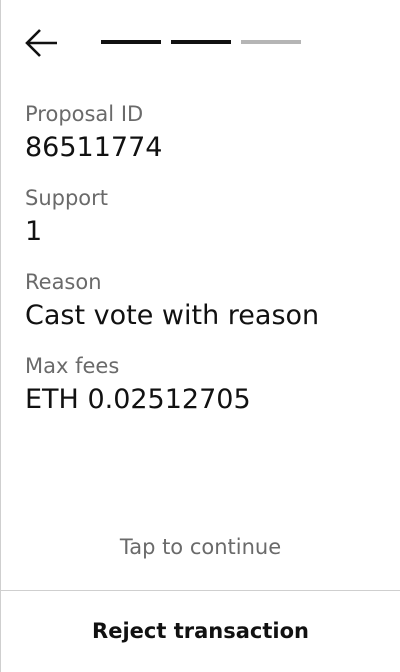 The height and width of the screenshot is (672, 400). I want to click on field-reason: Reason Cast vote with reason, so click(205, 310).